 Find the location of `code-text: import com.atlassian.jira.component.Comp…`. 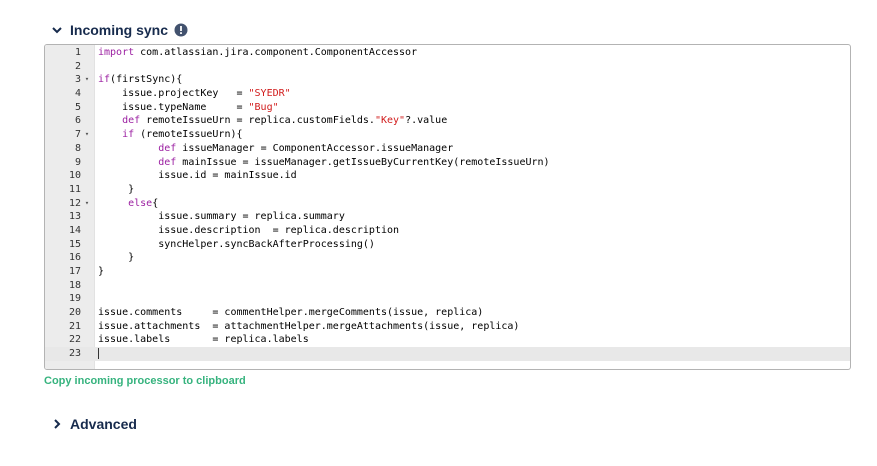

code-text: import com.atlassian.jira.component.Comp… is located at coordinates (257, 53).